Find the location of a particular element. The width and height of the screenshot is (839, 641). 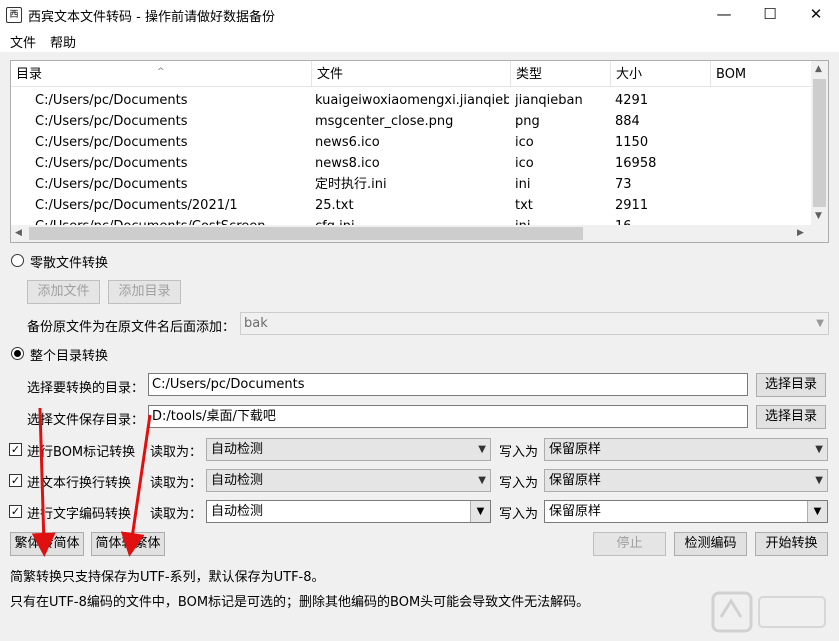

add-file-button: 添加文件 is located at coordinates (63, 292).